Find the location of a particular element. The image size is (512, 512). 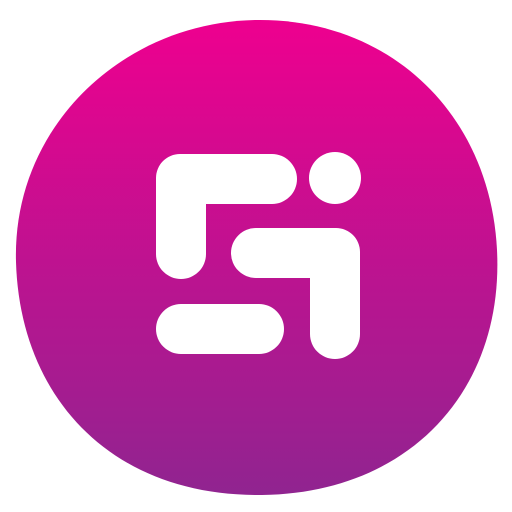

glyph-bar-bottom is located at coordinates (220, 329).